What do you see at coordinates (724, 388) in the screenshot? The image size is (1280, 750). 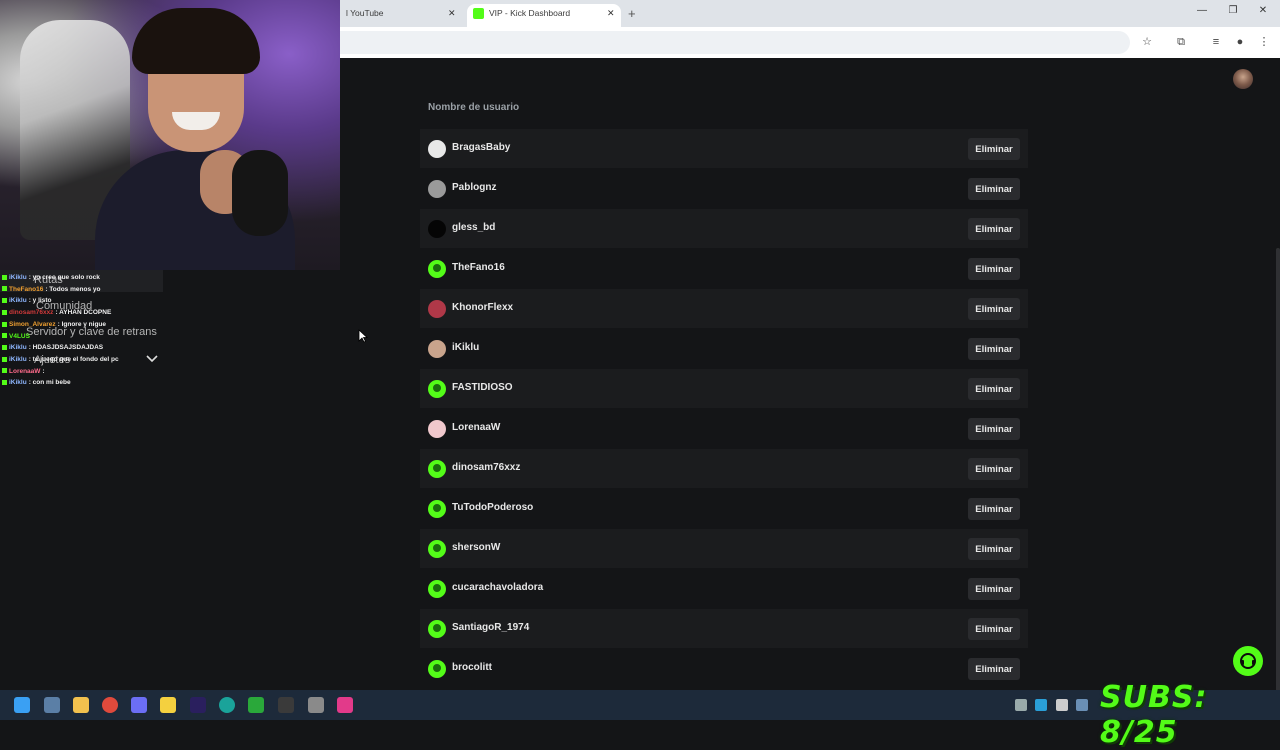 I see `table-row: FASTIDIOSO Eliminar` at bounding box center [724, 388].